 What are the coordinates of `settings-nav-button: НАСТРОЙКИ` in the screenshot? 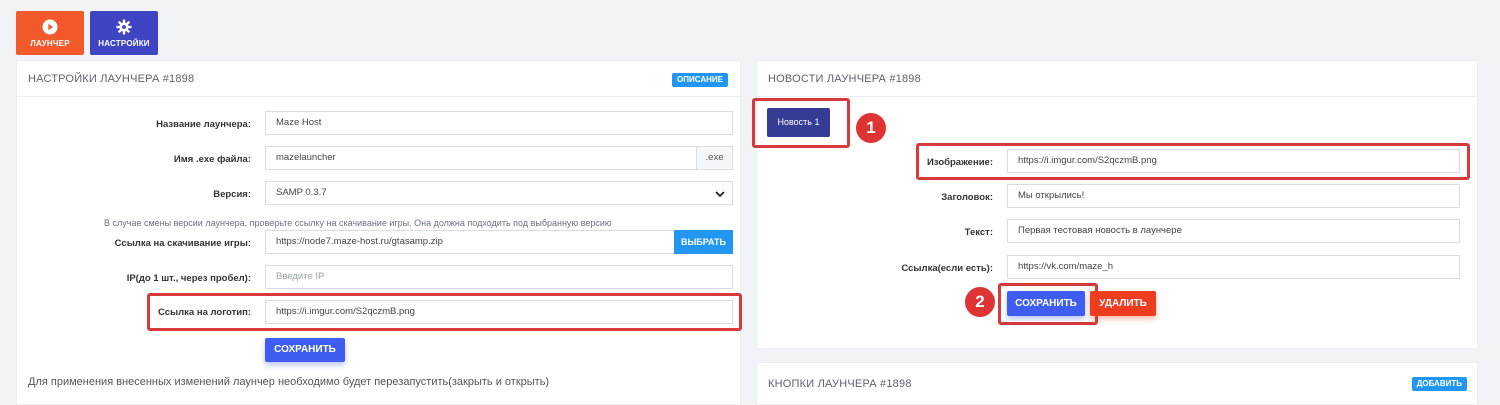 It's located at (124, 33).